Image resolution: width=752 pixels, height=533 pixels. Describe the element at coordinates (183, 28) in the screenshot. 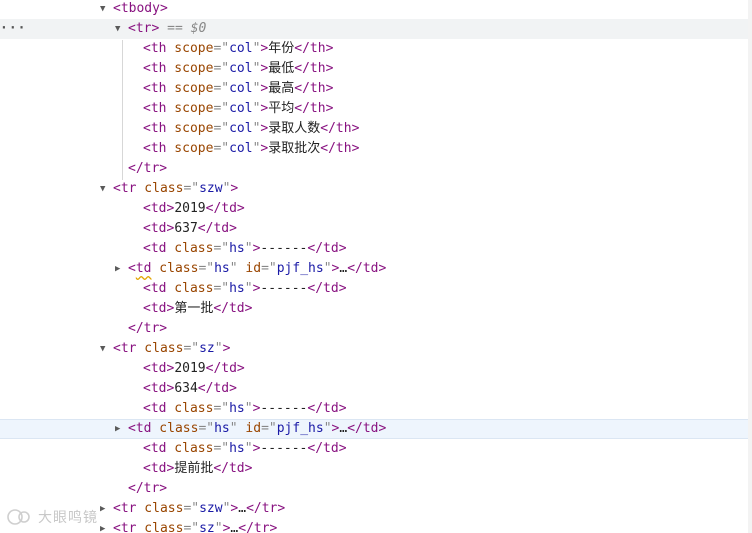

I see `token-sel: == $0` at that location.